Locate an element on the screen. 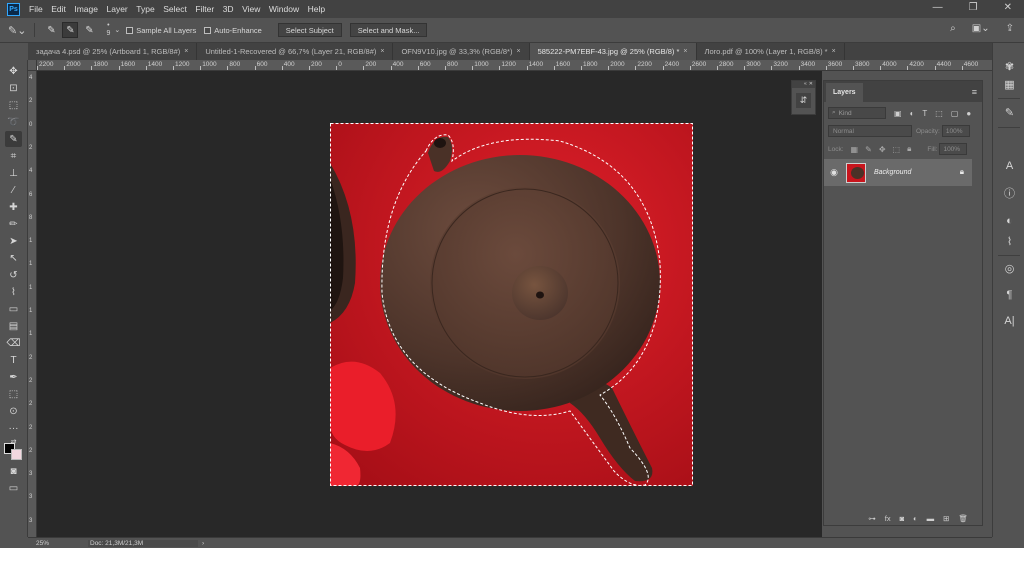  auto-enhance-option: Auto-Enhance is located at coordinates (233, 30).